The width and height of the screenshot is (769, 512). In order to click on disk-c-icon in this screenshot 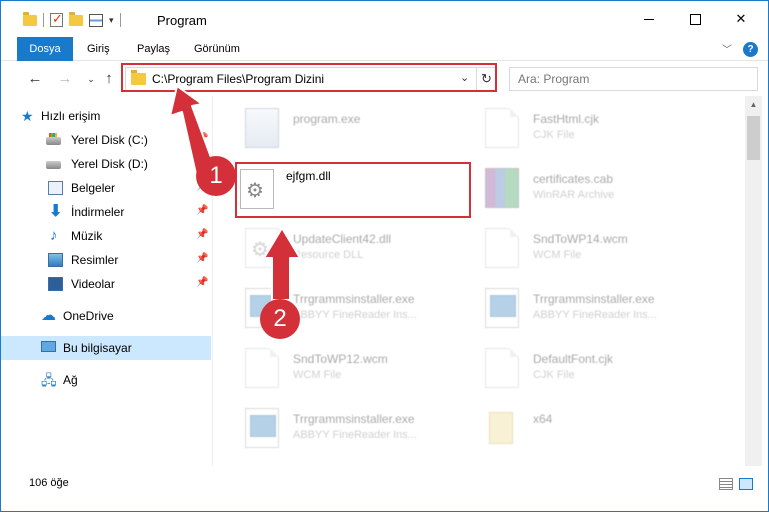, I will do `click(53, 141)`.